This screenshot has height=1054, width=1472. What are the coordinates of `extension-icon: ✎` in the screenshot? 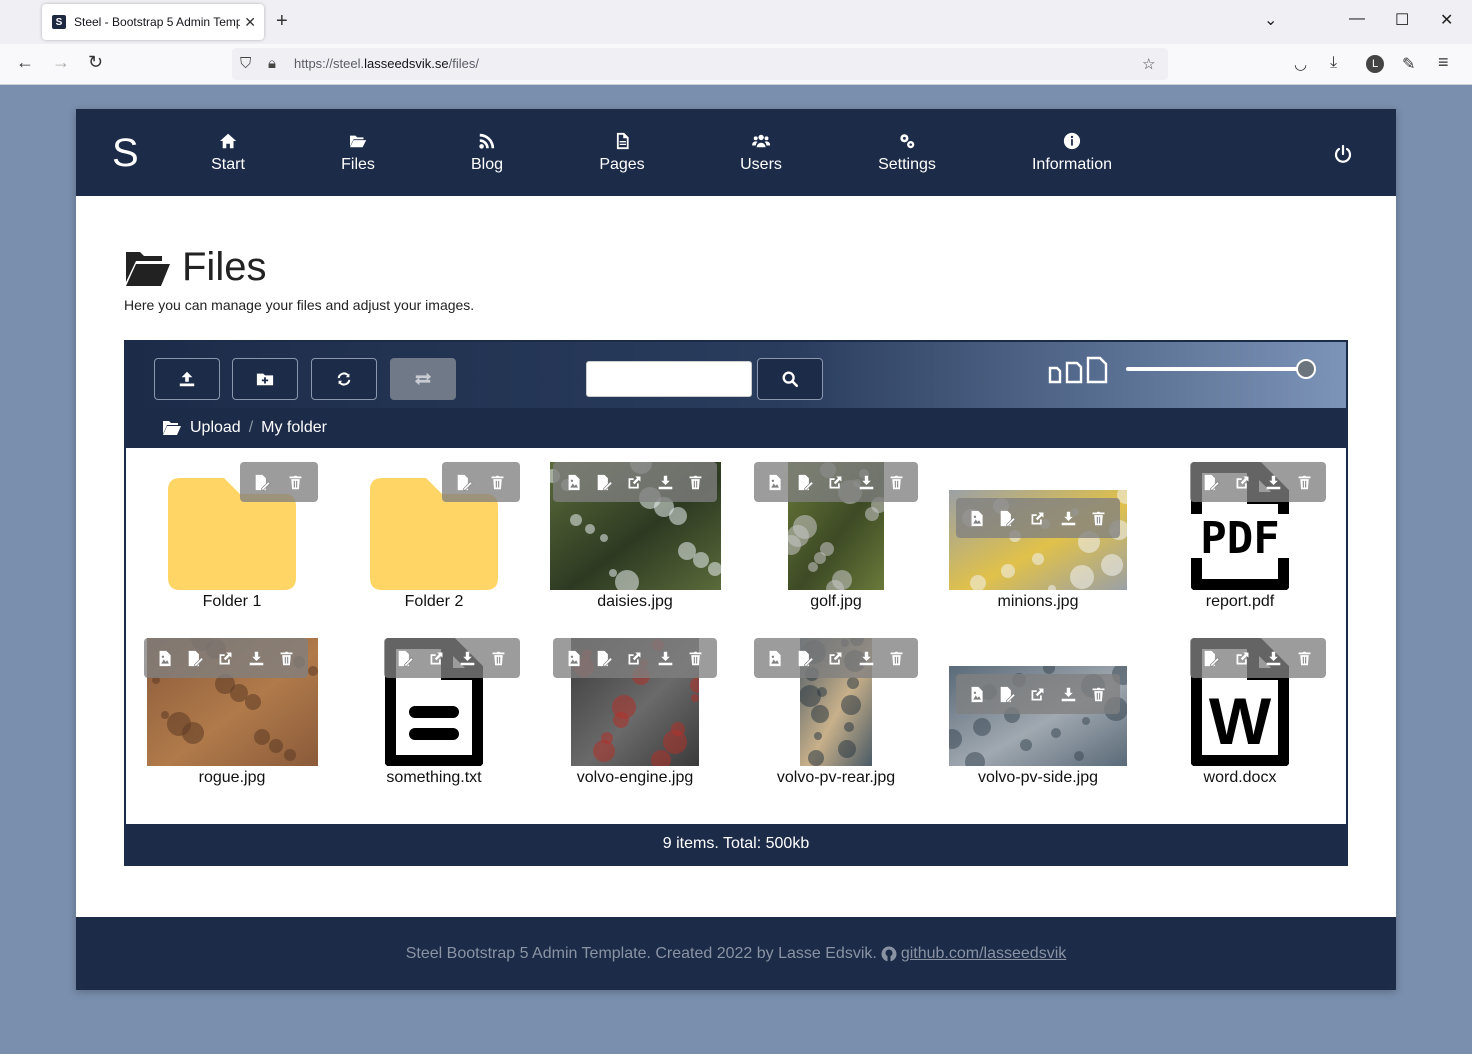 It's located at (1408, 64).